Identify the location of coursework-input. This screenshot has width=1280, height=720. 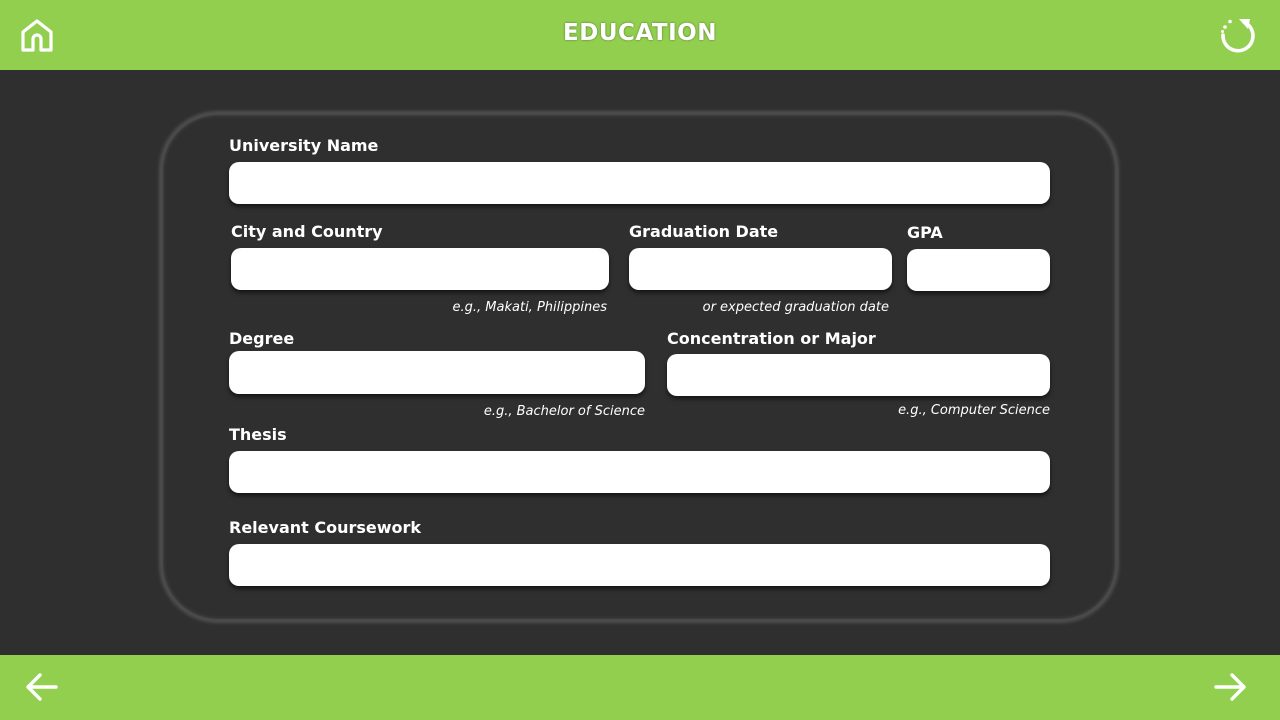
(639, 565).